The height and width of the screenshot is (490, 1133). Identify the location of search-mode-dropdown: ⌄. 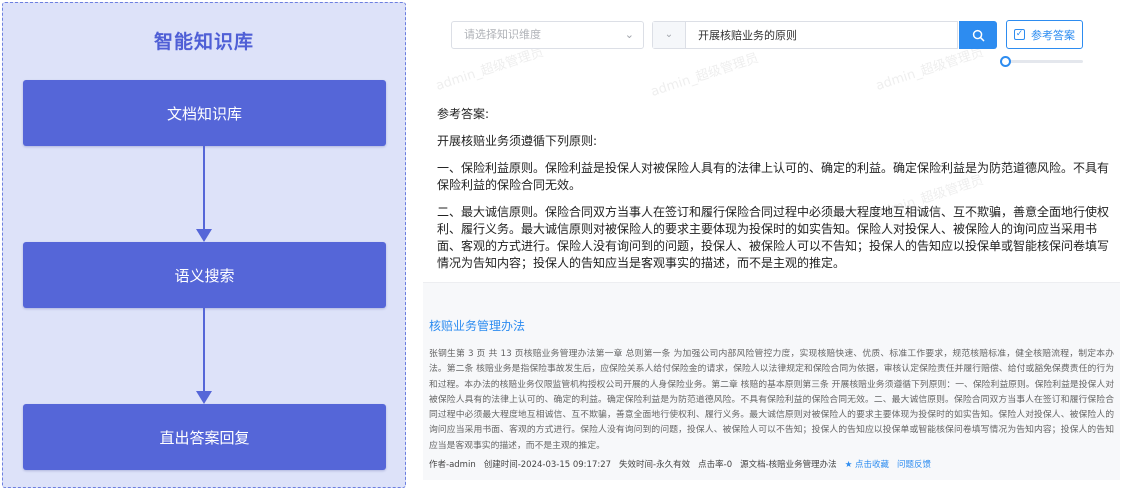
(669, 35).